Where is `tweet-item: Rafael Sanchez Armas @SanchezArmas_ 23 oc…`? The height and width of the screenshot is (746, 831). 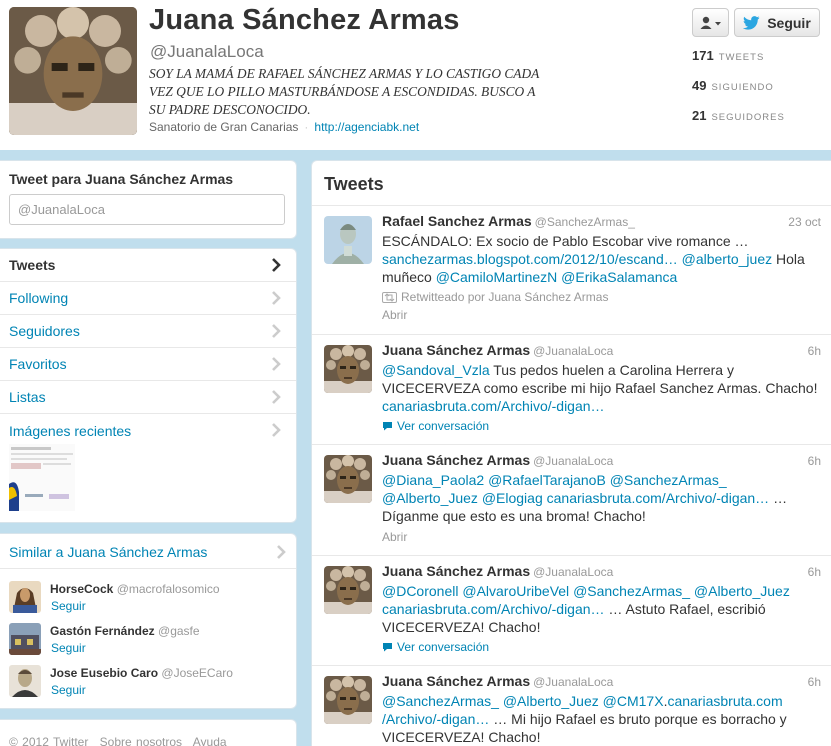
tweet-item: Rafael Sanchez Armas @SanchezArmas_ 23 oc… is located at coordinates (571, 270).